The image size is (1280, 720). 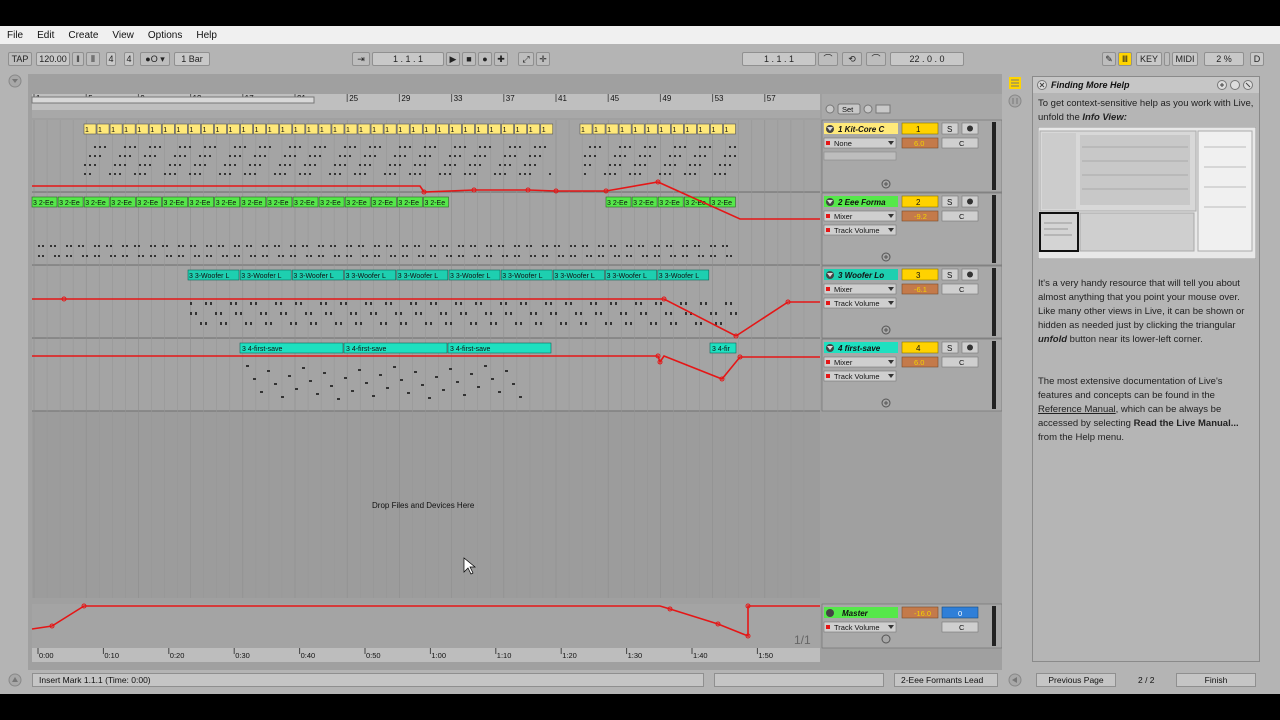 I want to click on master-lane, so click(x=426, y=626).